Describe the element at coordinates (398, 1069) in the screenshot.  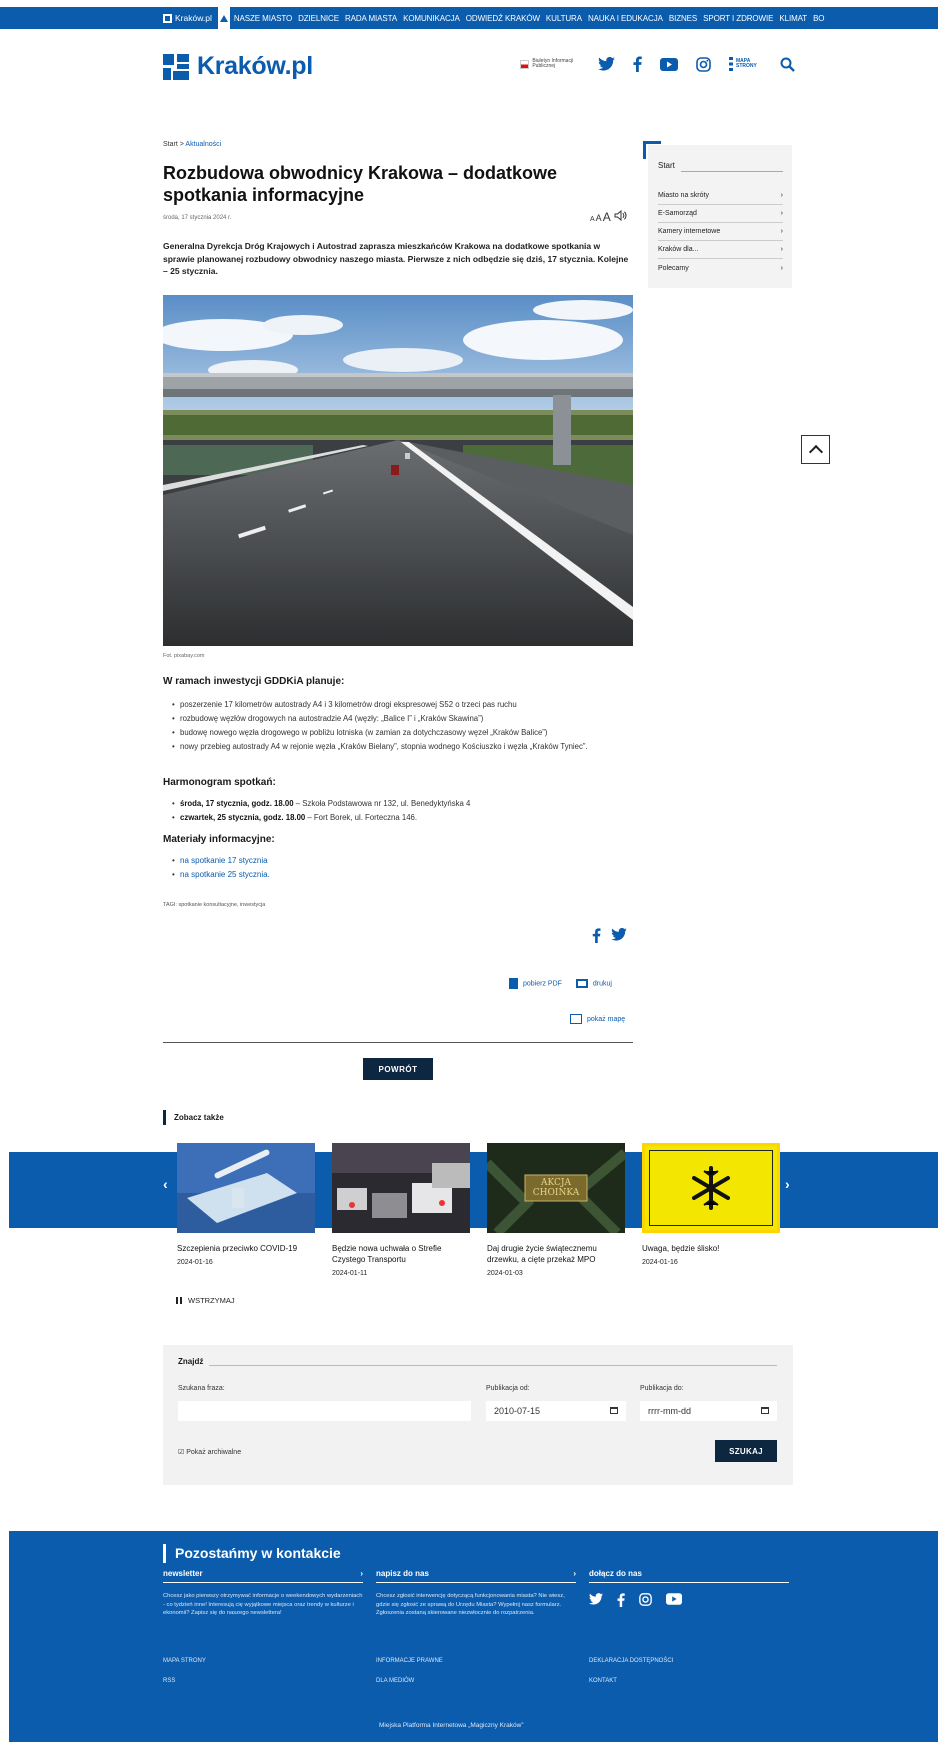
I see `back-button: POWRÓT` at that location.